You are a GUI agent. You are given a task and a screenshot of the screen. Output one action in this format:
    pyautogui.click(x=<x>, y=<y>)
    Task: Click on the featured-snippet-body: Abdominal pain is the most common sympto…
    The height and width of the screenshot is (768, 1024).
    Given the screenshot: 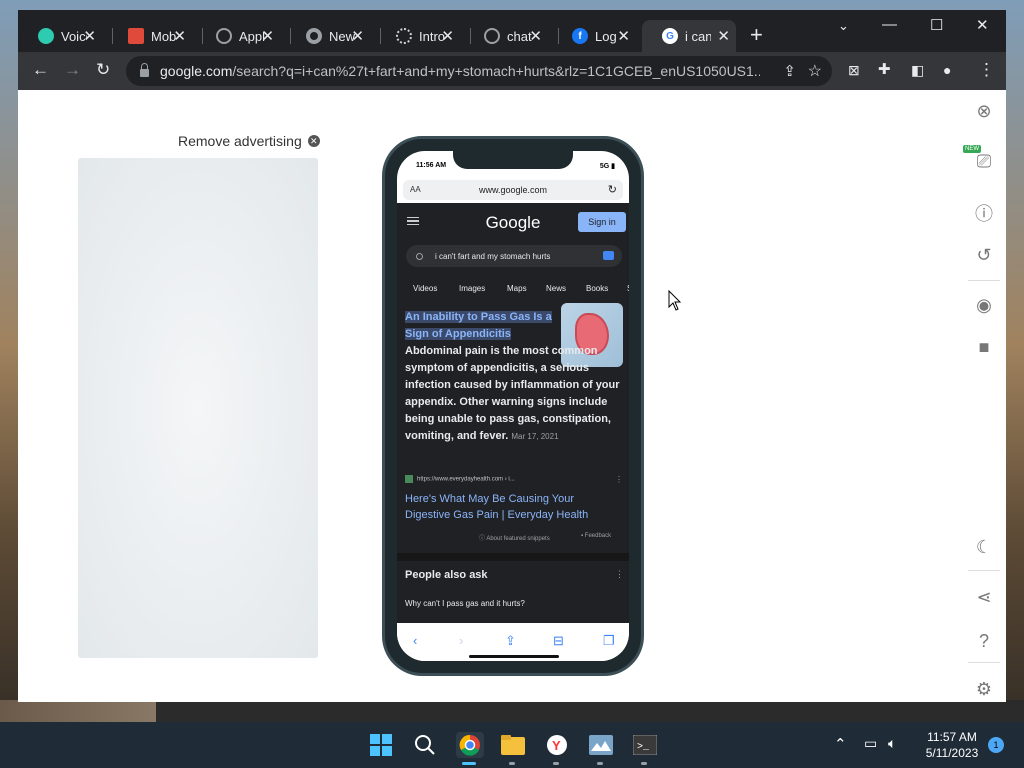 What is the action you would take?
    pyautogui.click(x=516, y=394)
    